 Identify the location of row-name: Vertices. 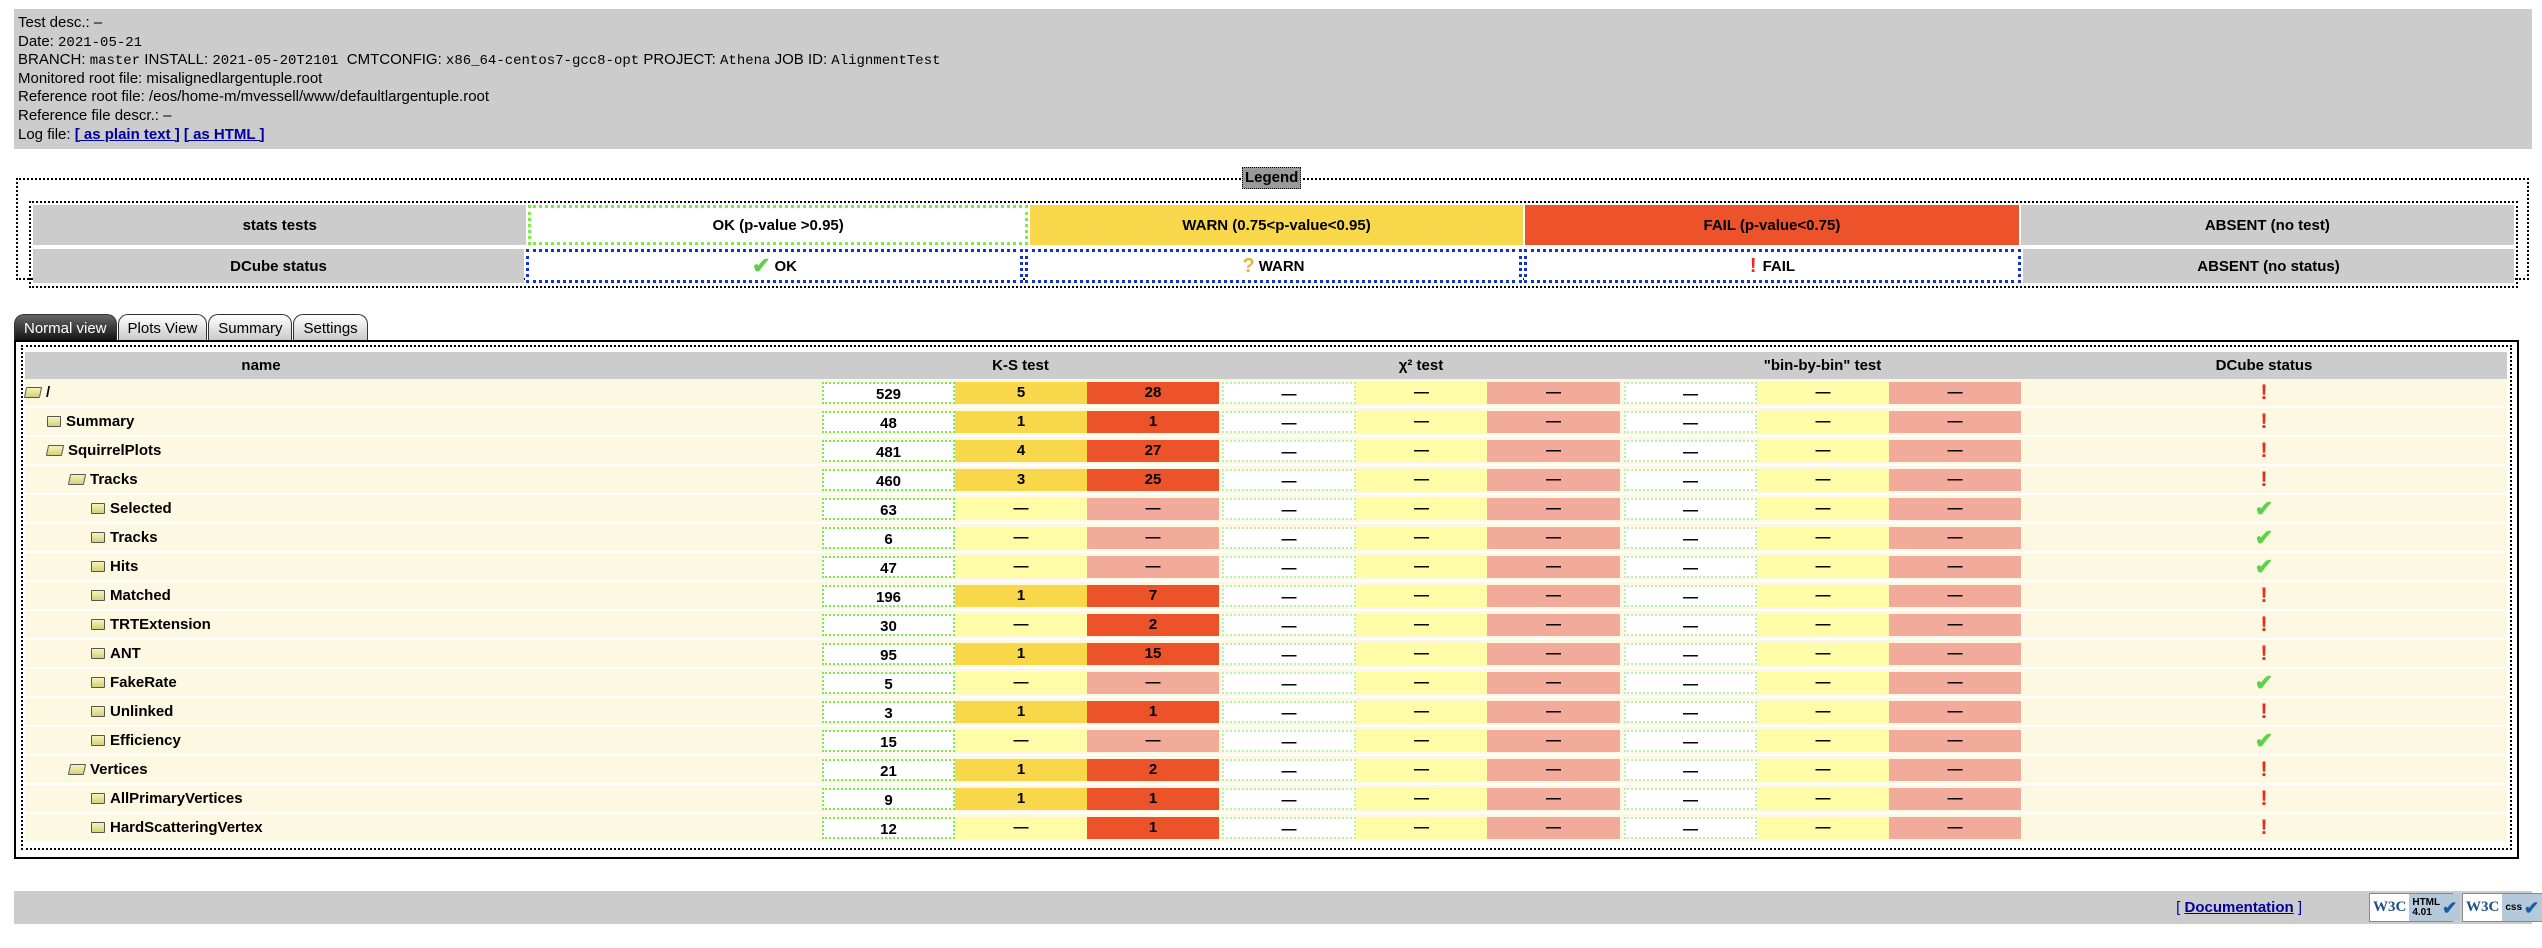
(107, 769).